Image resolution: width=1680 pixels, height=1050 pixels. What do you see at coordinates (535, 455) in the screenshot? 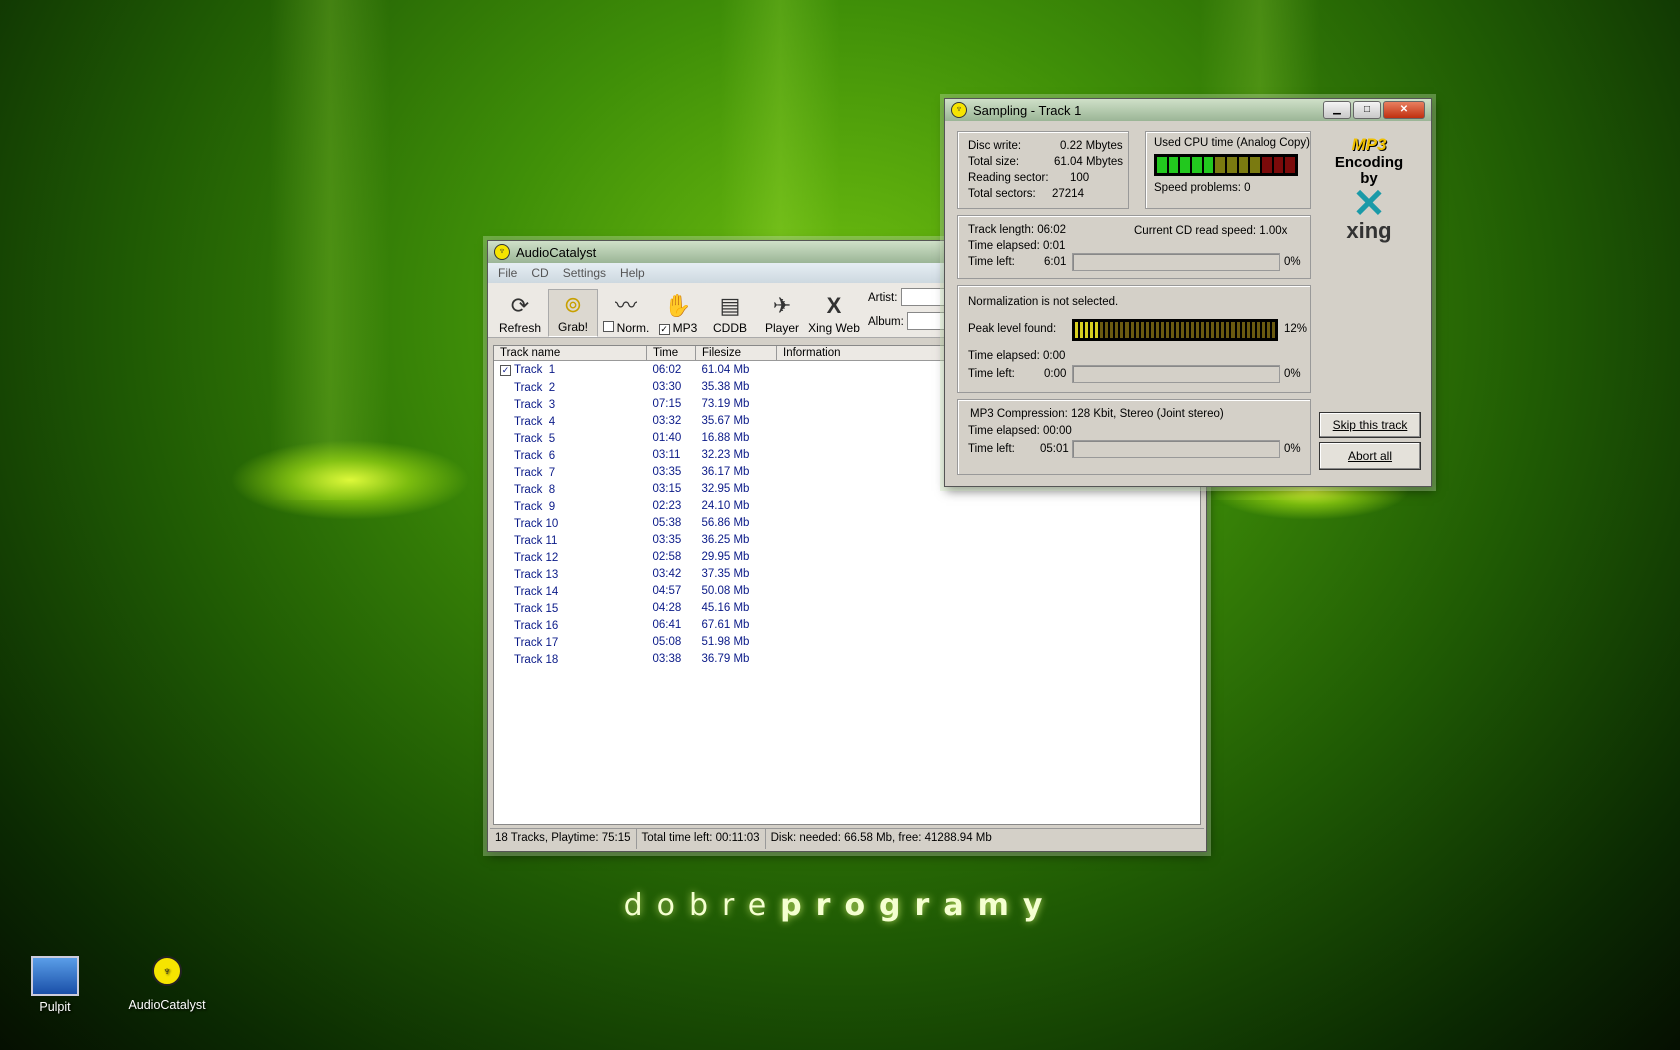
I see `track-name-cell: Track 6` at bounding box center [535, 455].